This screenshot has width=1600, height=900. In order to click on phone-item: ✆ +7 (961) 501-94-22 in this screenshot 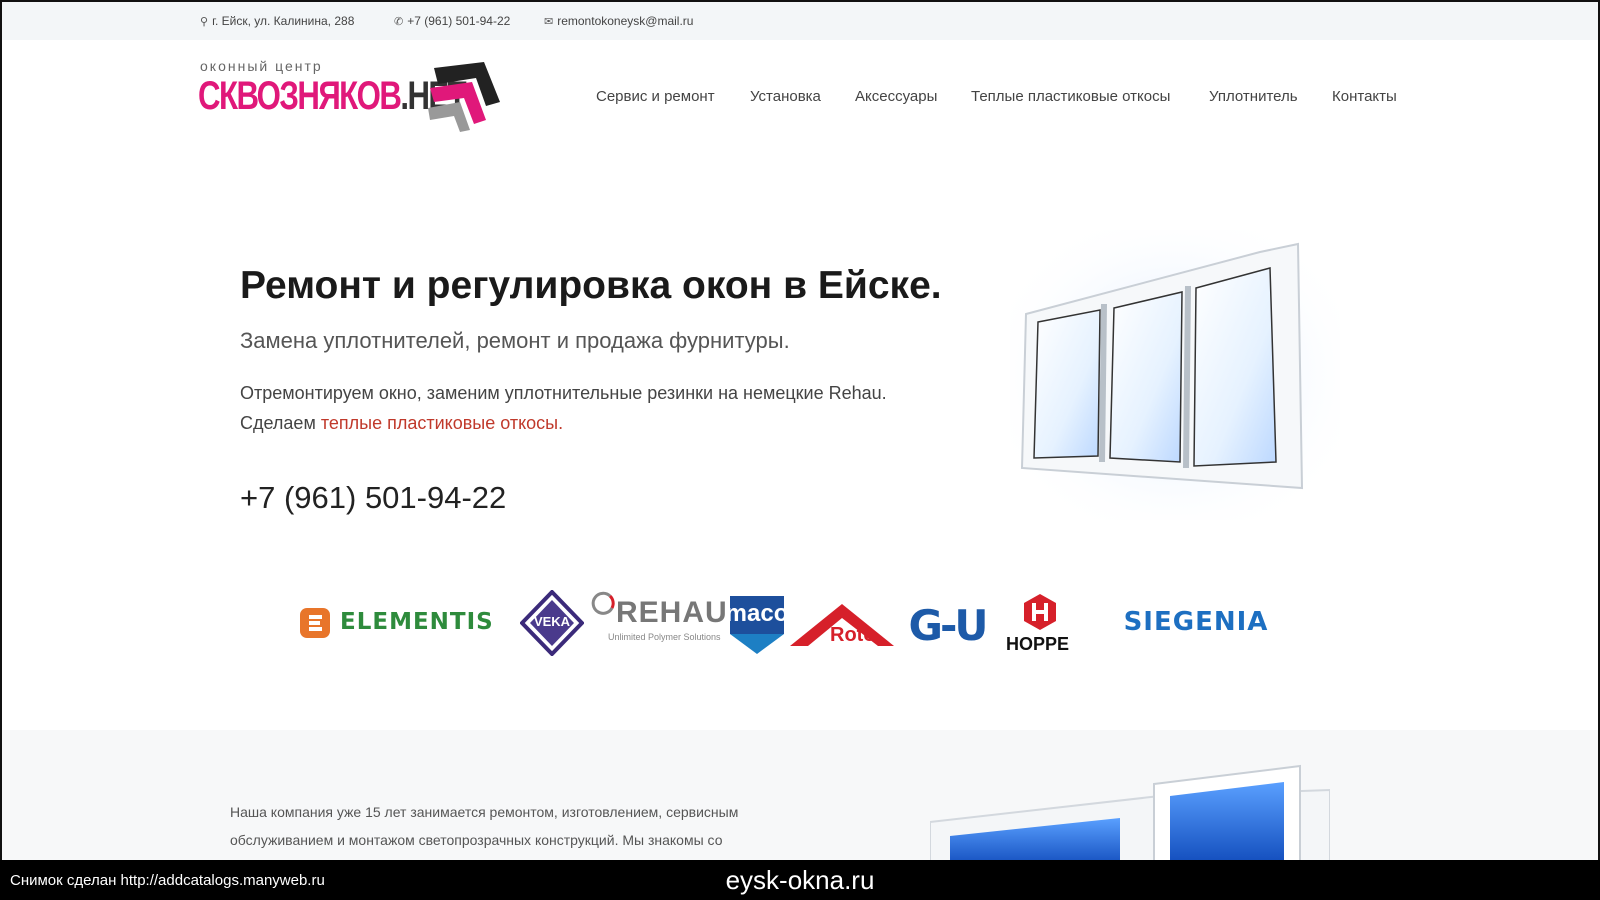, I will do `click(452, 21)`.